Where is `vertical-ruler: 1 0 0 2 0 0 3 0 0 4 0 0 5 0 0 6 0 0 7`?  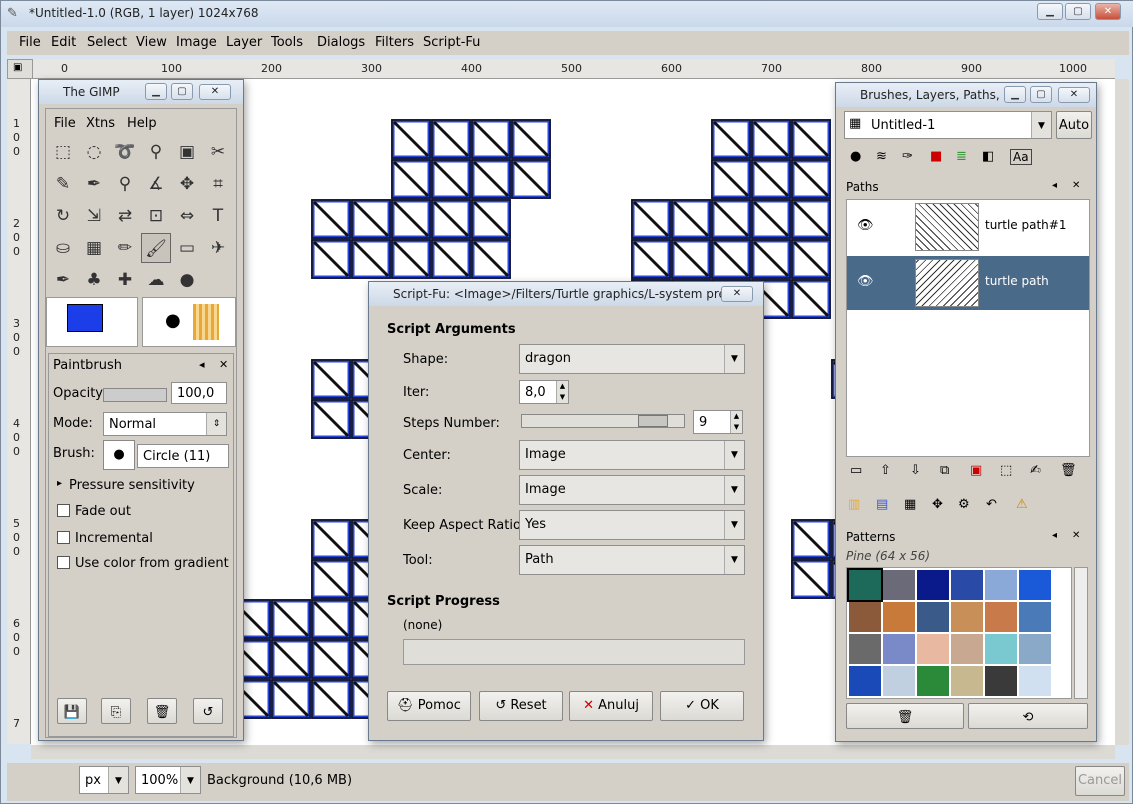 vertical-ruler: 1 0 0 2 0 0 3 0 0 4 0 0 5 0 0 6 0 0 7 is located at coordinates (19, 411).